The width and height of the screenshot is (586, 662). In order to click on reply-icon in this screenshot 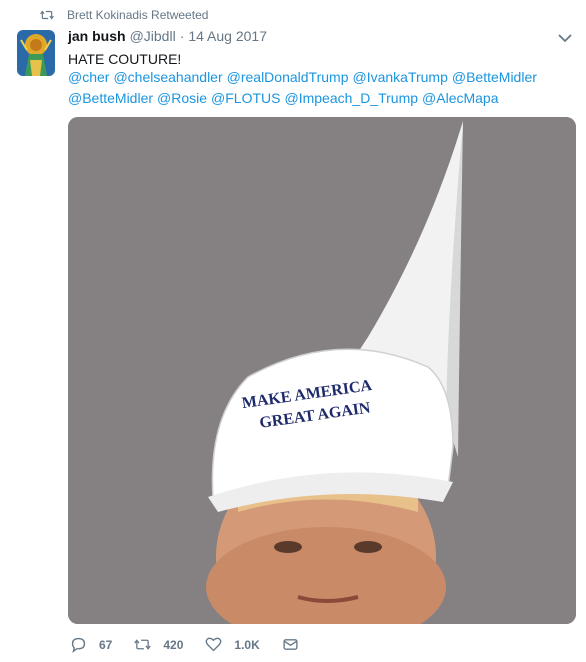, I will do `click(78, 645)`.